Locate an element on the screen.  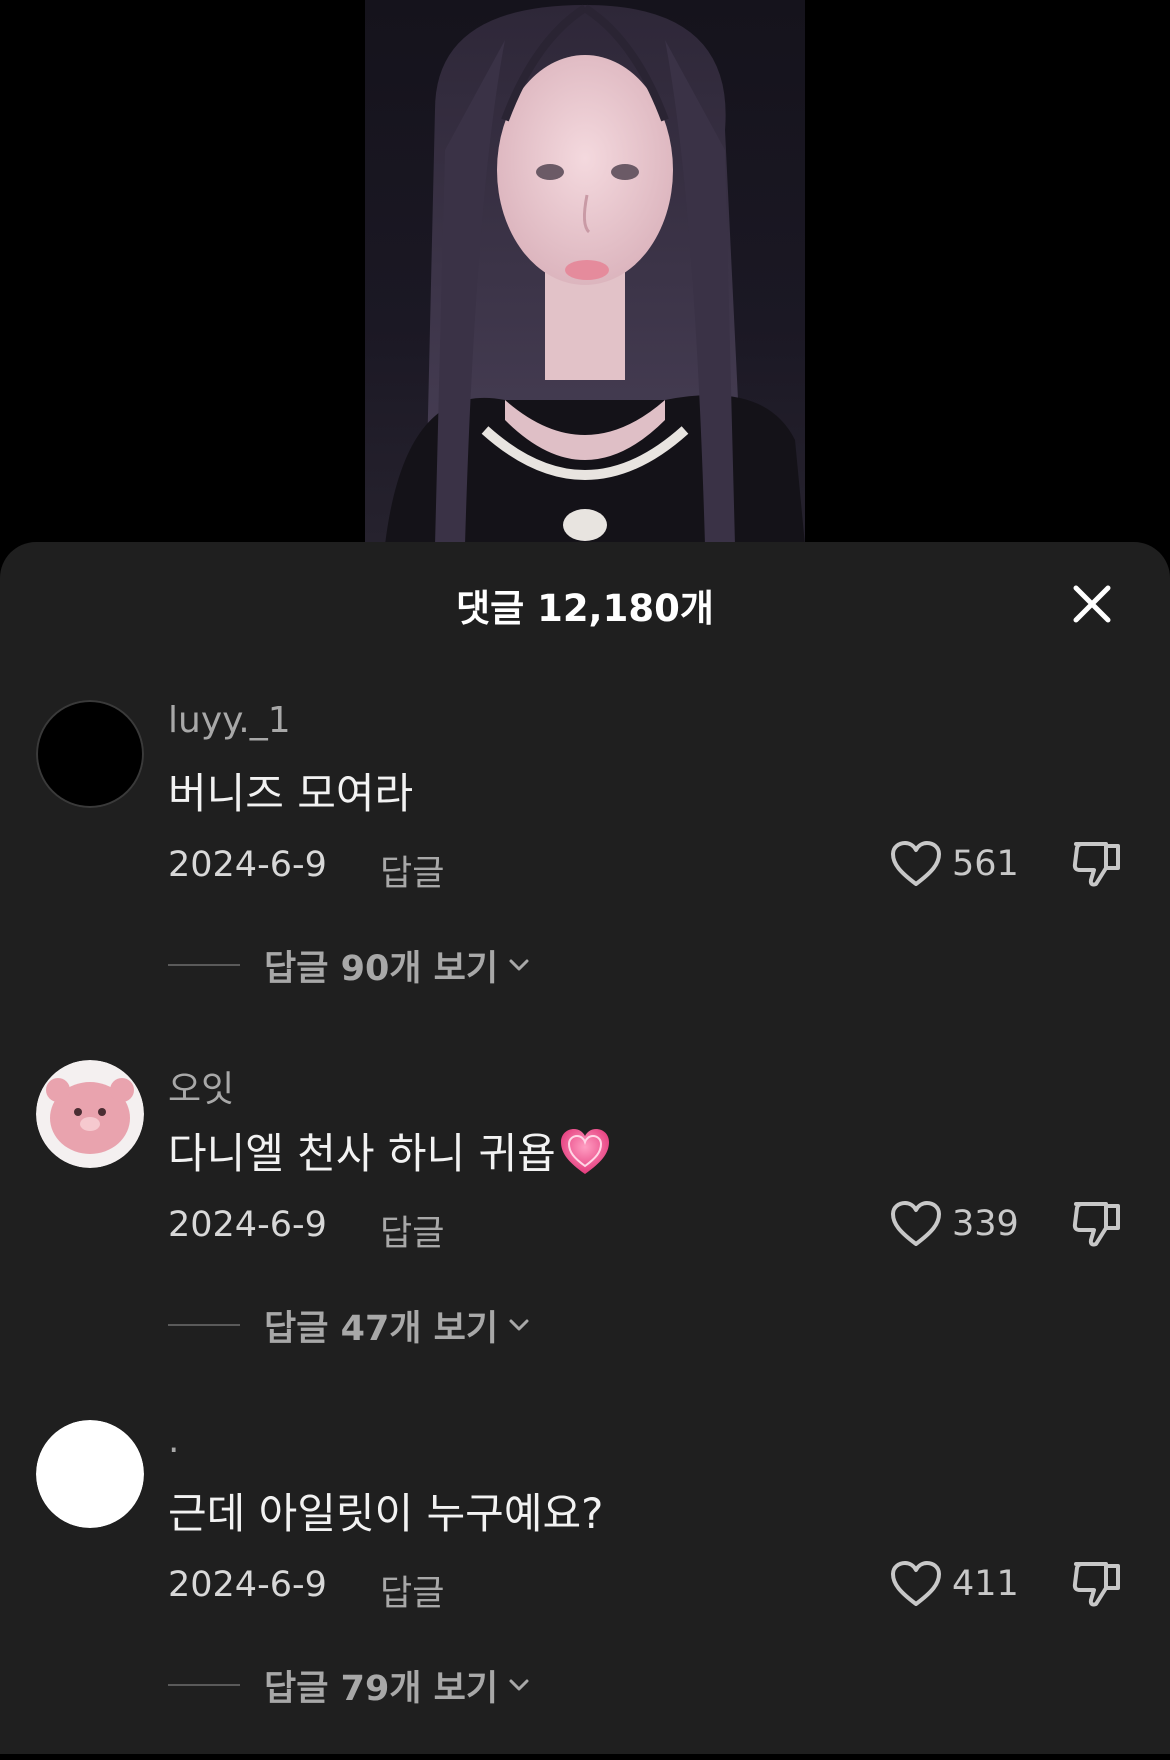
view-replies-button: 답글 90개 보기 is located at coordinates (350, 965).